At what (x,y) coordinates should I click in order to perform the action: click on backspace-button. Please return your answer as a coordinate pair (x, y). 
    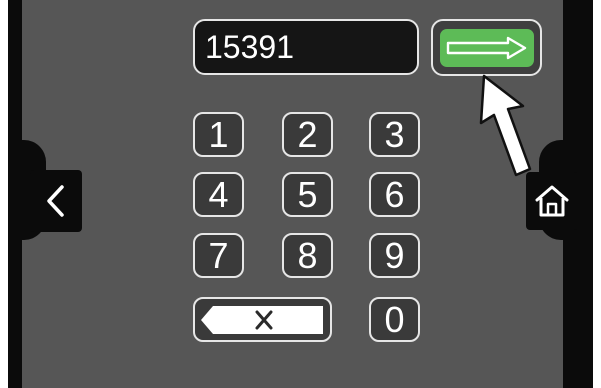
    Looking at the image, I should click on (262, 319).